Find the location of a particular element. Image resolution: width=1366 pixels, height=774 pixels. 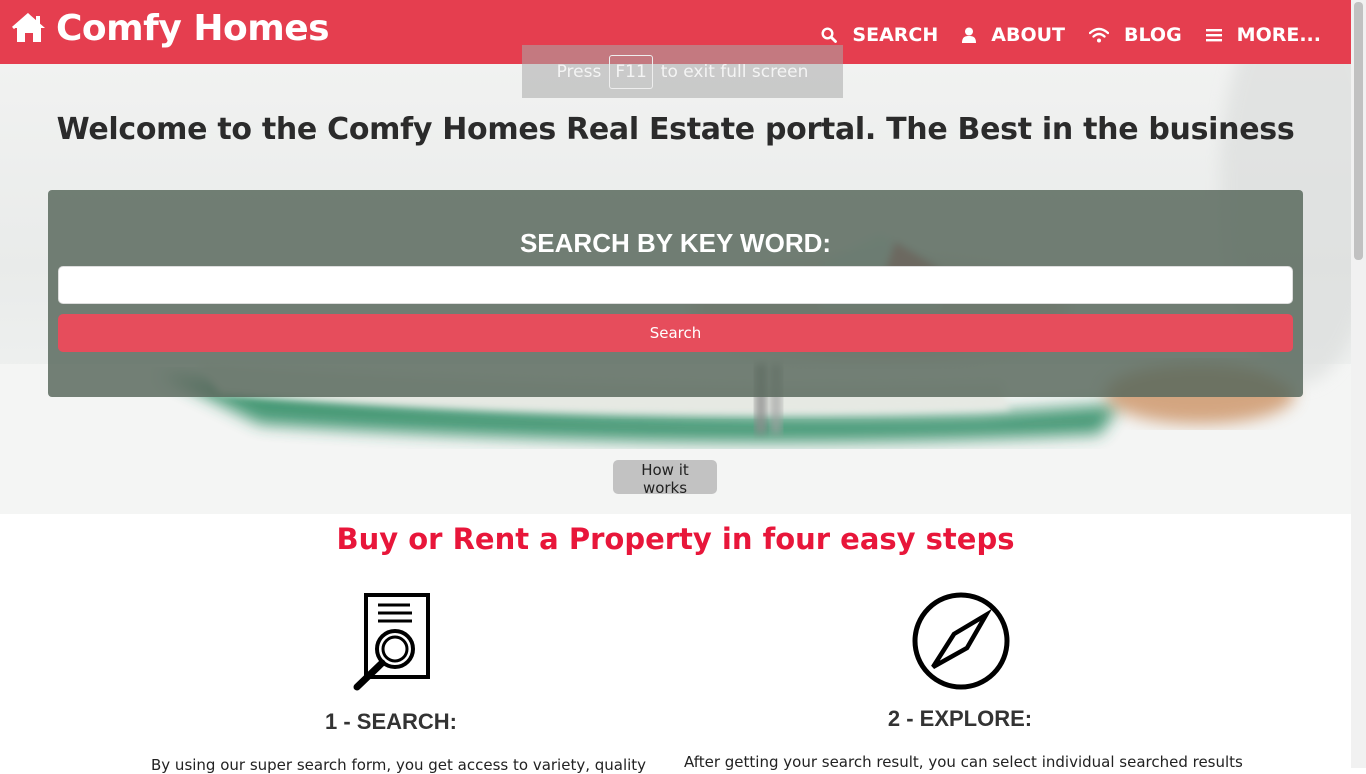

search-heading: SEARCH BY KEY WORD: is located at coordinates (675, 243).